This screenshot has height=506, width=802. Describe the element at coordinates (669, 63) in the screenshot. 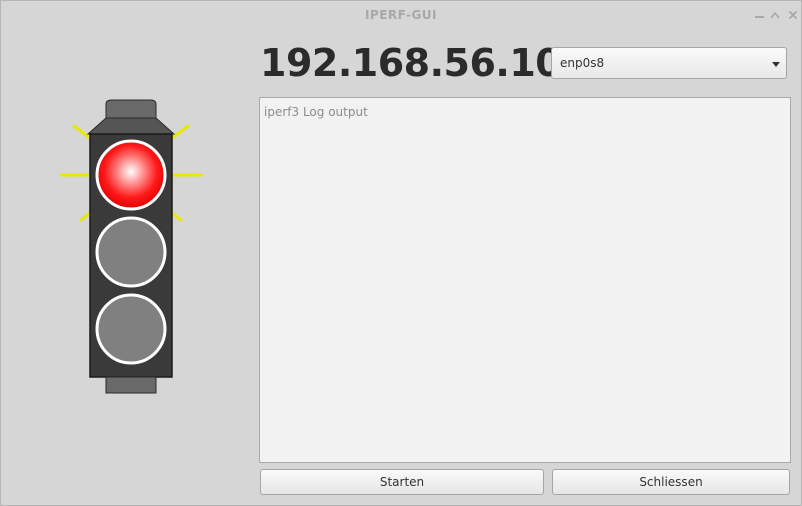

I see `interface-select: enp0s8` at that location.